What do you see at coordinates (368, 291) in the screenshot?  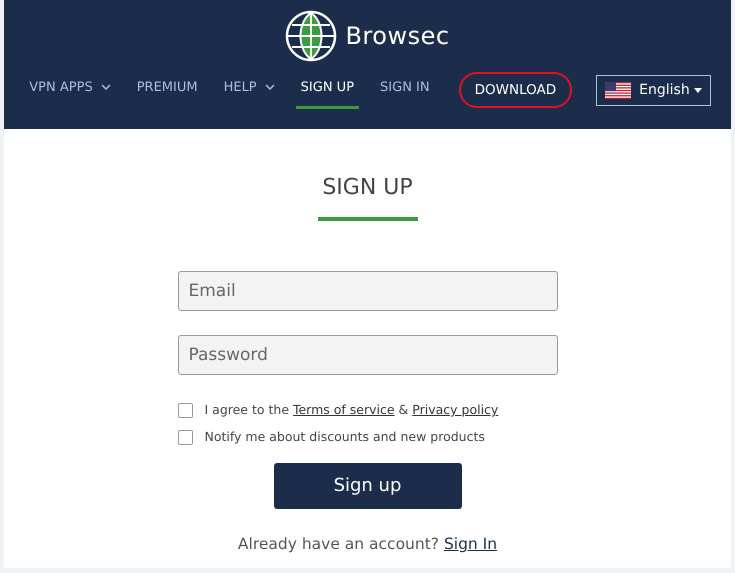 I see `email-field: Email` at bounding box center [368, 291].